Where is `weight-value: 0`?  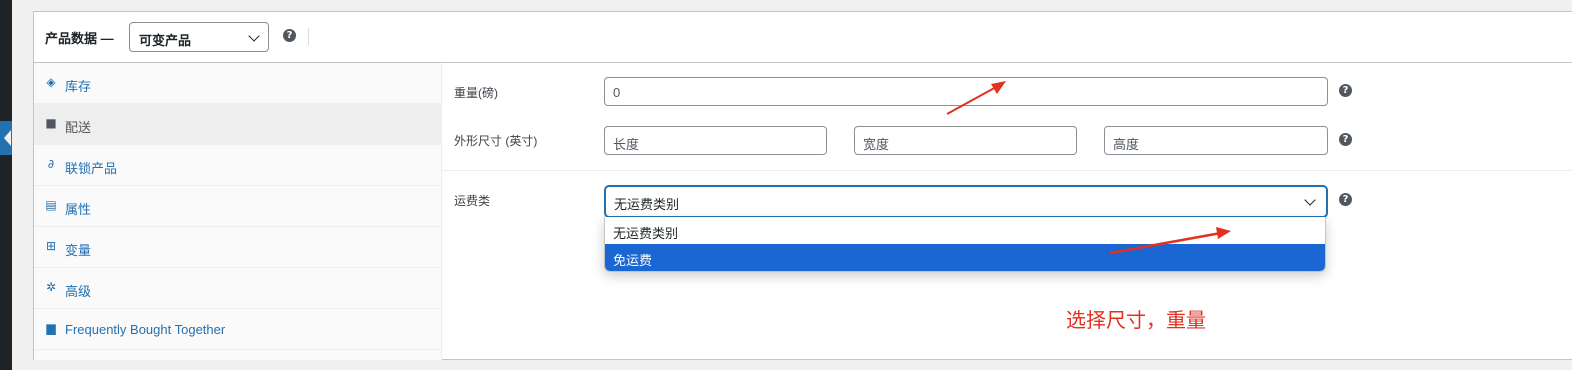 weight-value: 0 is located at coordinates (617, 92).